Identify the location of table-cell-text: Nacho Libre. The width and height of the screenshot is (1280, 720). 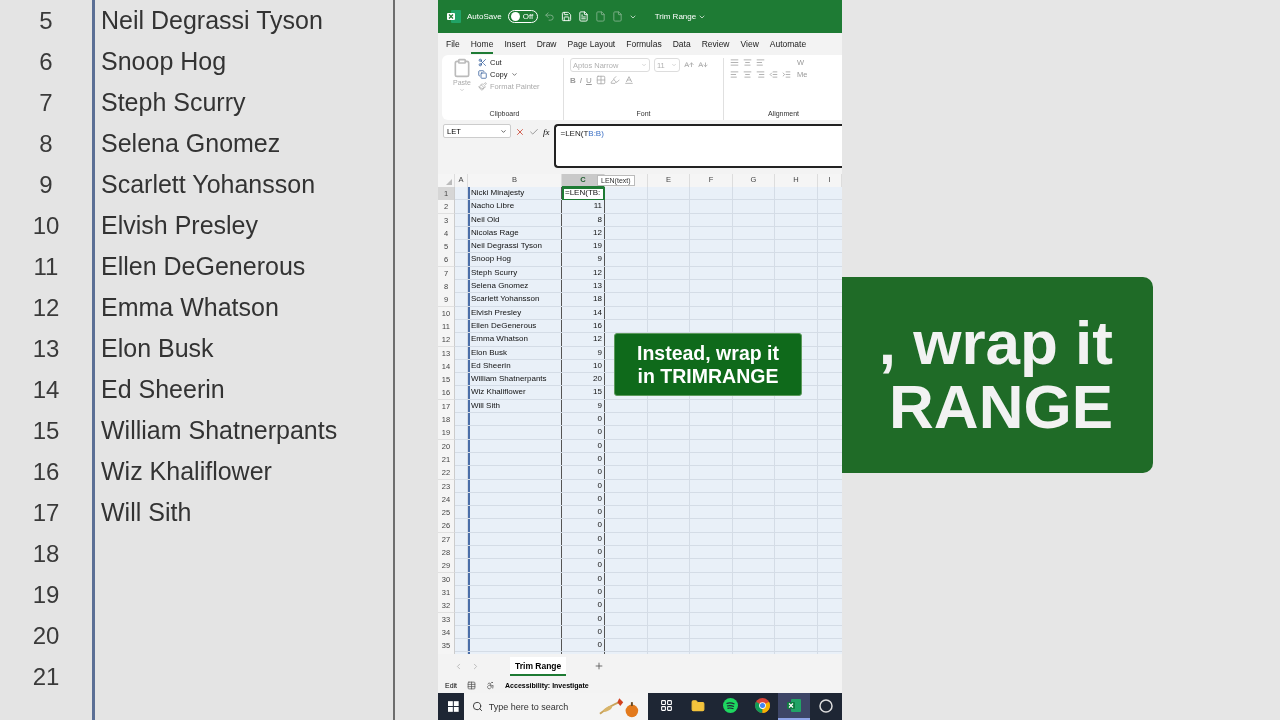
(493, 206).